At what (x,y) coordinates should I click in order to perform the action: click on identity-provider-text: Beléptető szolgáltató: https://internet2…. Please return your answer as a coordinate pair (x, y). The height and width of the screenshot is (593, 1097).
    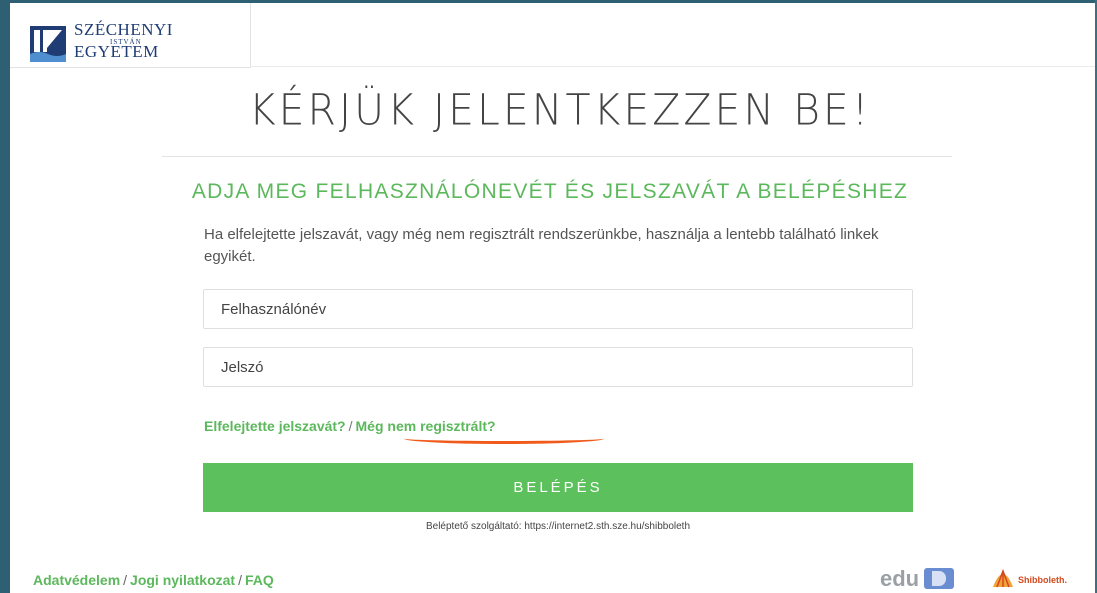
    Looking at the image, I should click on (558, 526).